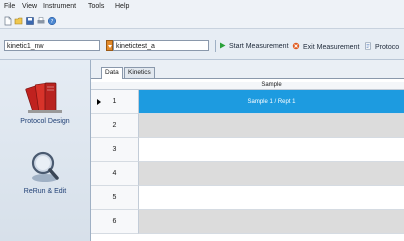 The height and width of the screenshot is (241, 404). What do you see at coordinates (45, 121) in the screenshot?
I see `protocol-design-label: Protocol Design` at bounding box center [45, 121].